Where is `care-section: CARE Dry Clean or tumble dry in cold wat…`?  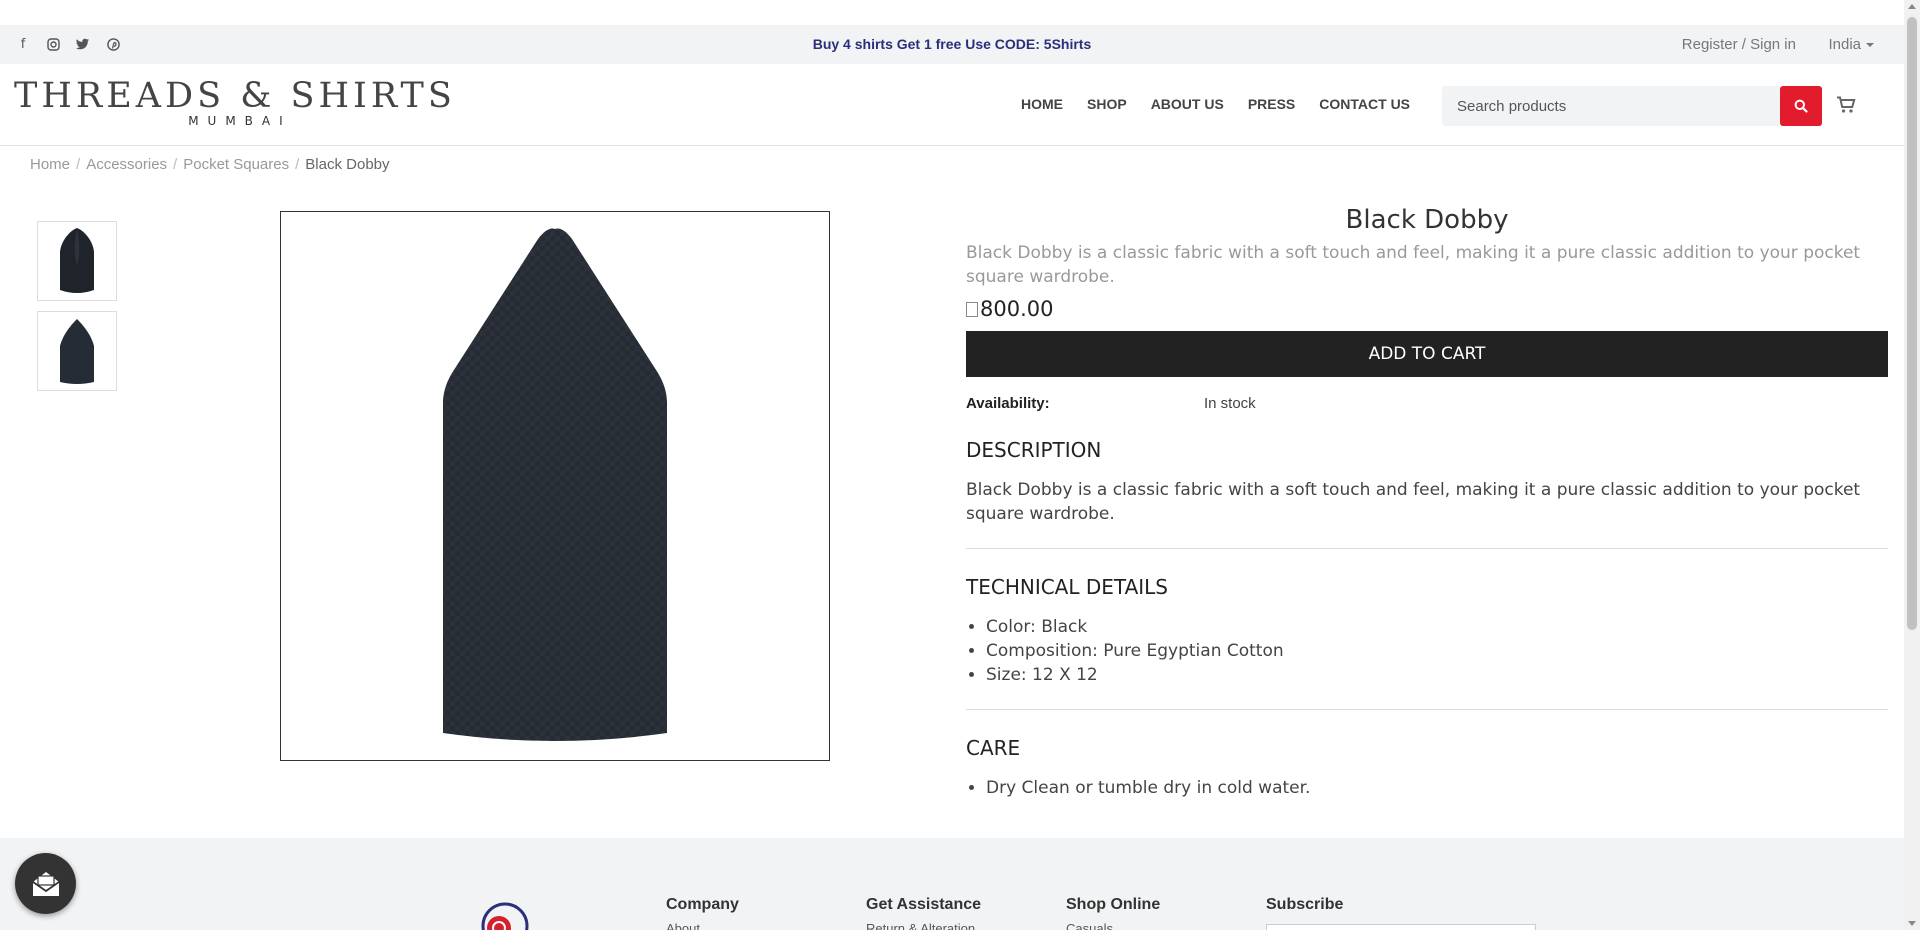 care-section: CARE Dry Clean or tumble dry in cold wat… is located at coordinates (1427, 766).